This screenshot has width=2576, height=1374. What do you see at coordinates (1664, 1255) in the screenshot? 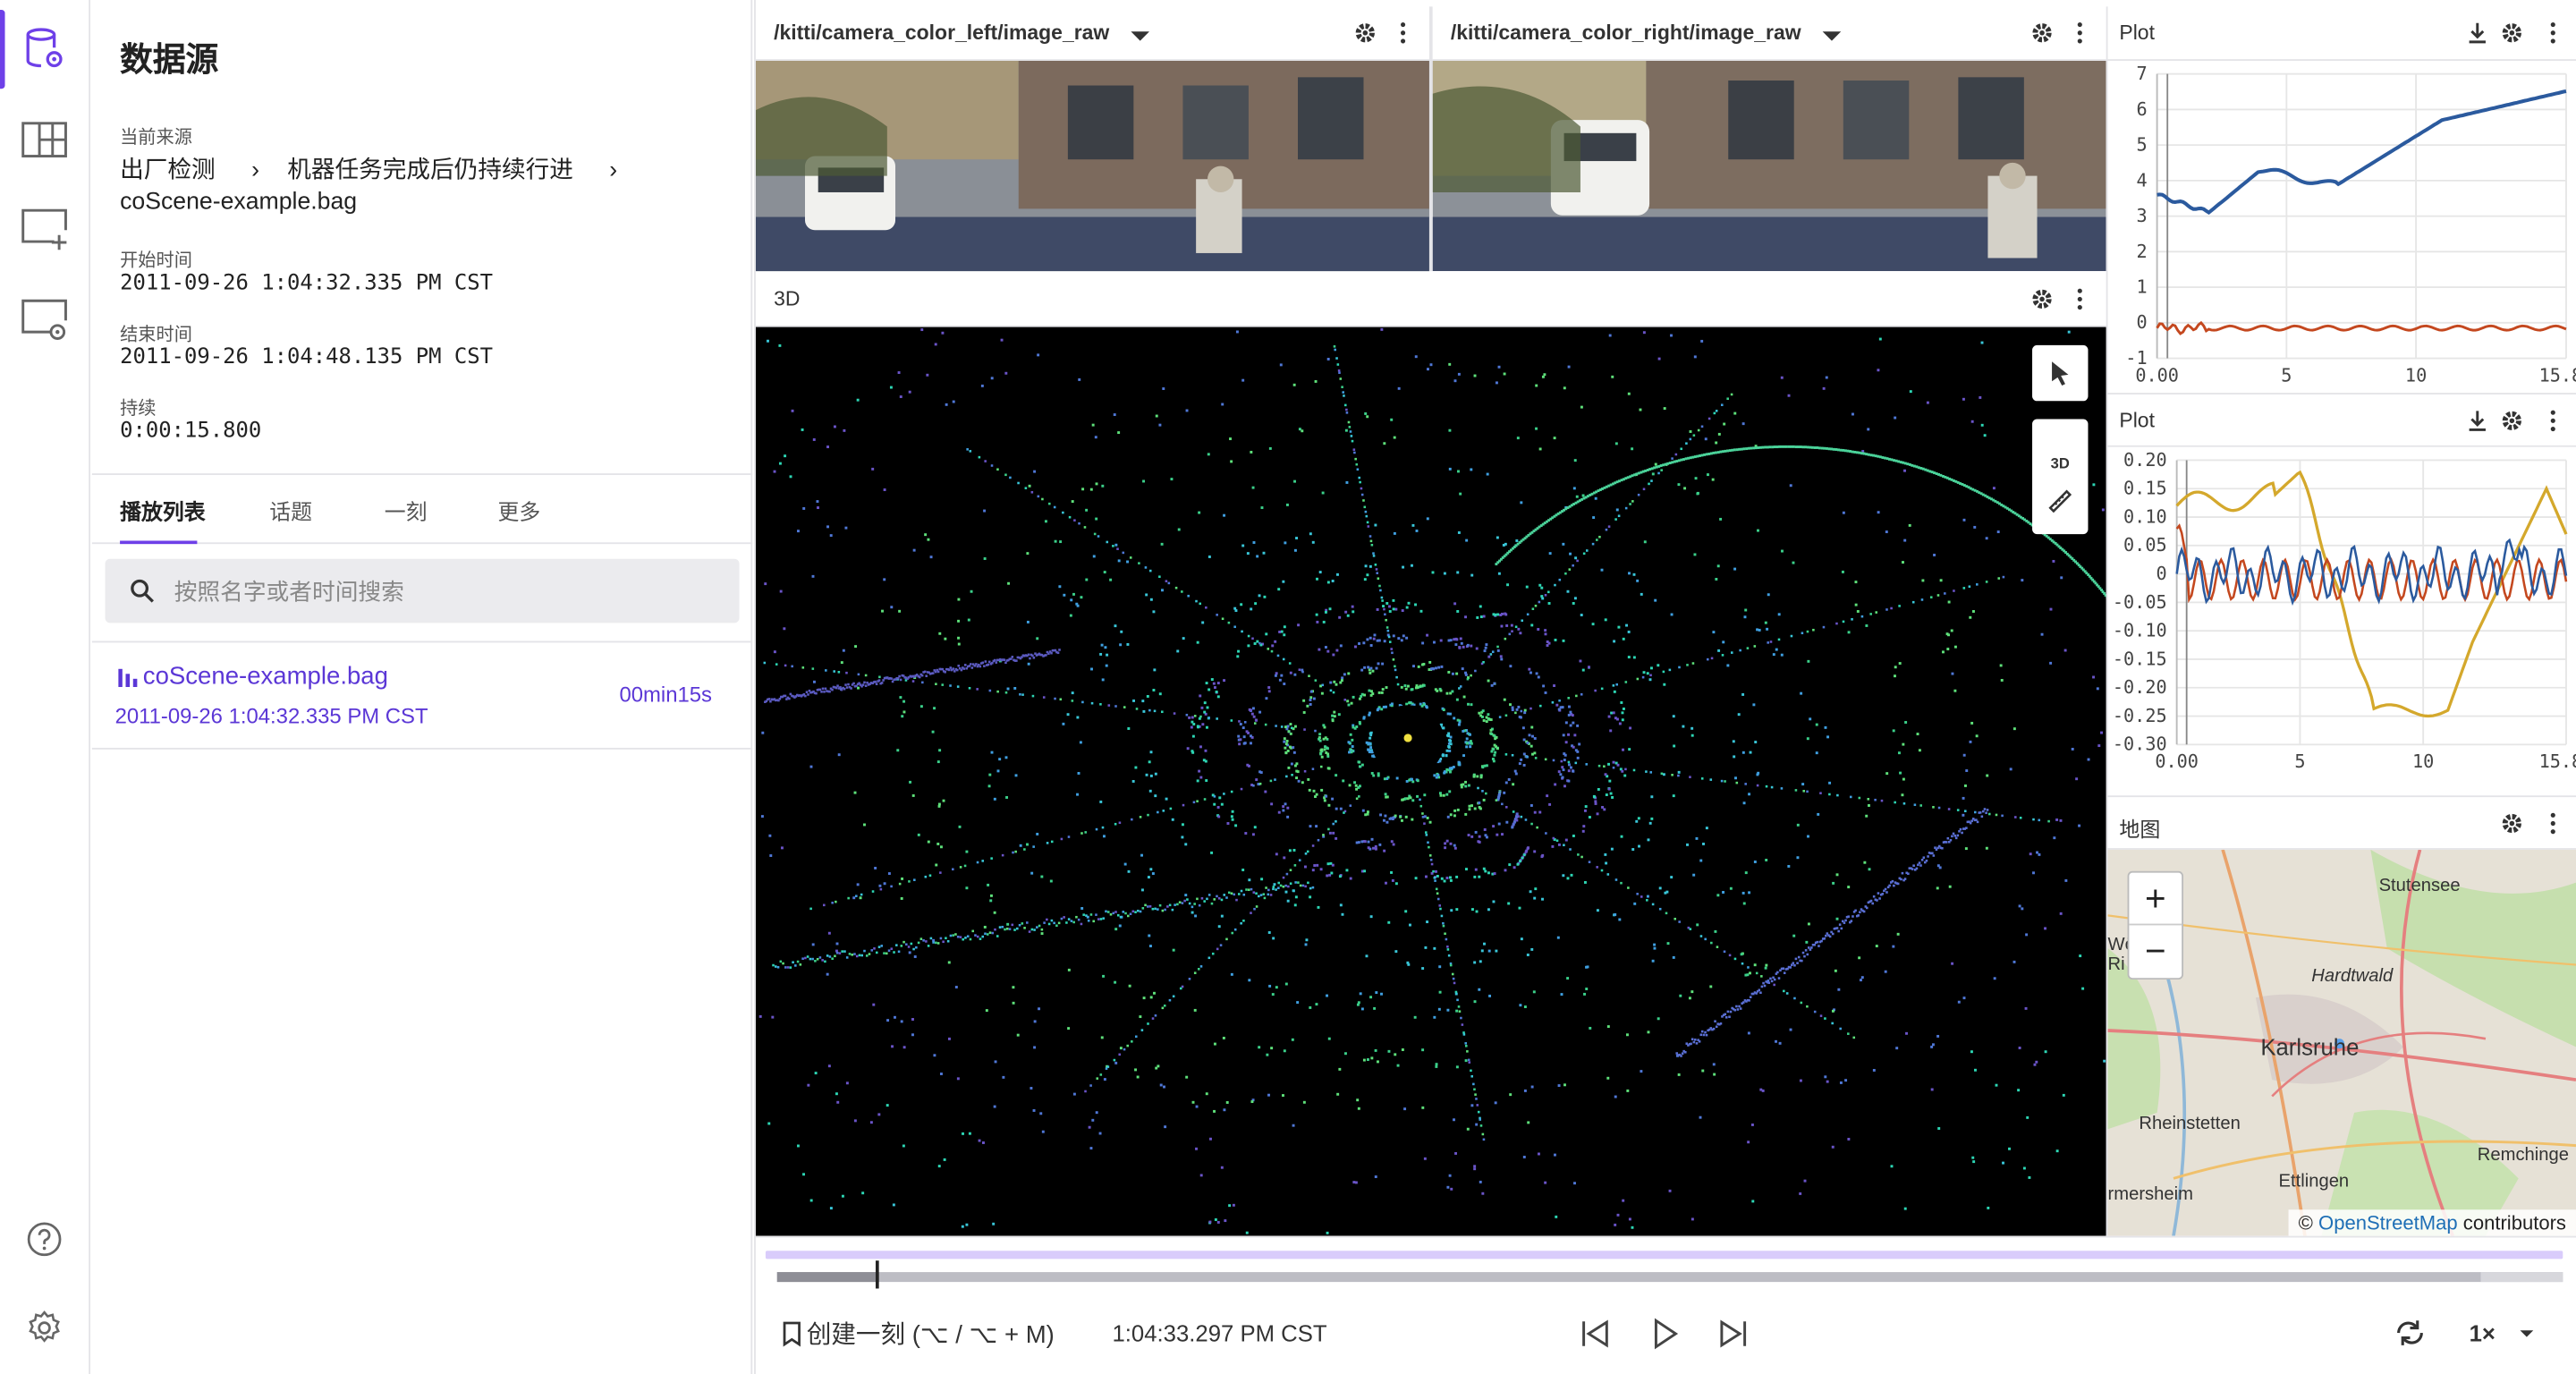
I see `timeline-range` at bounding box center [1664, 1255].